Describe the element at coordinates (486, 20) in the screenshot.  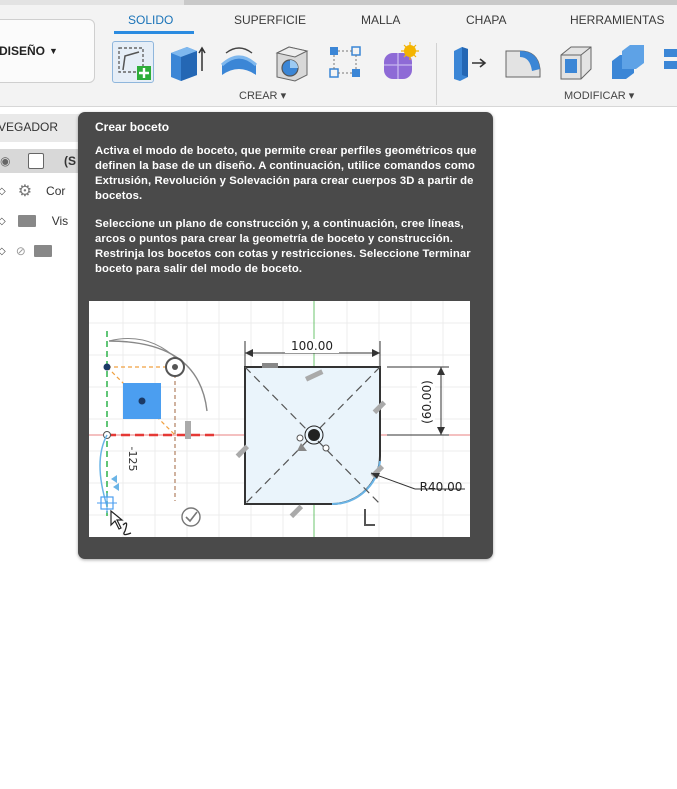
I see `tab-chapa: CHAPA` at that location.